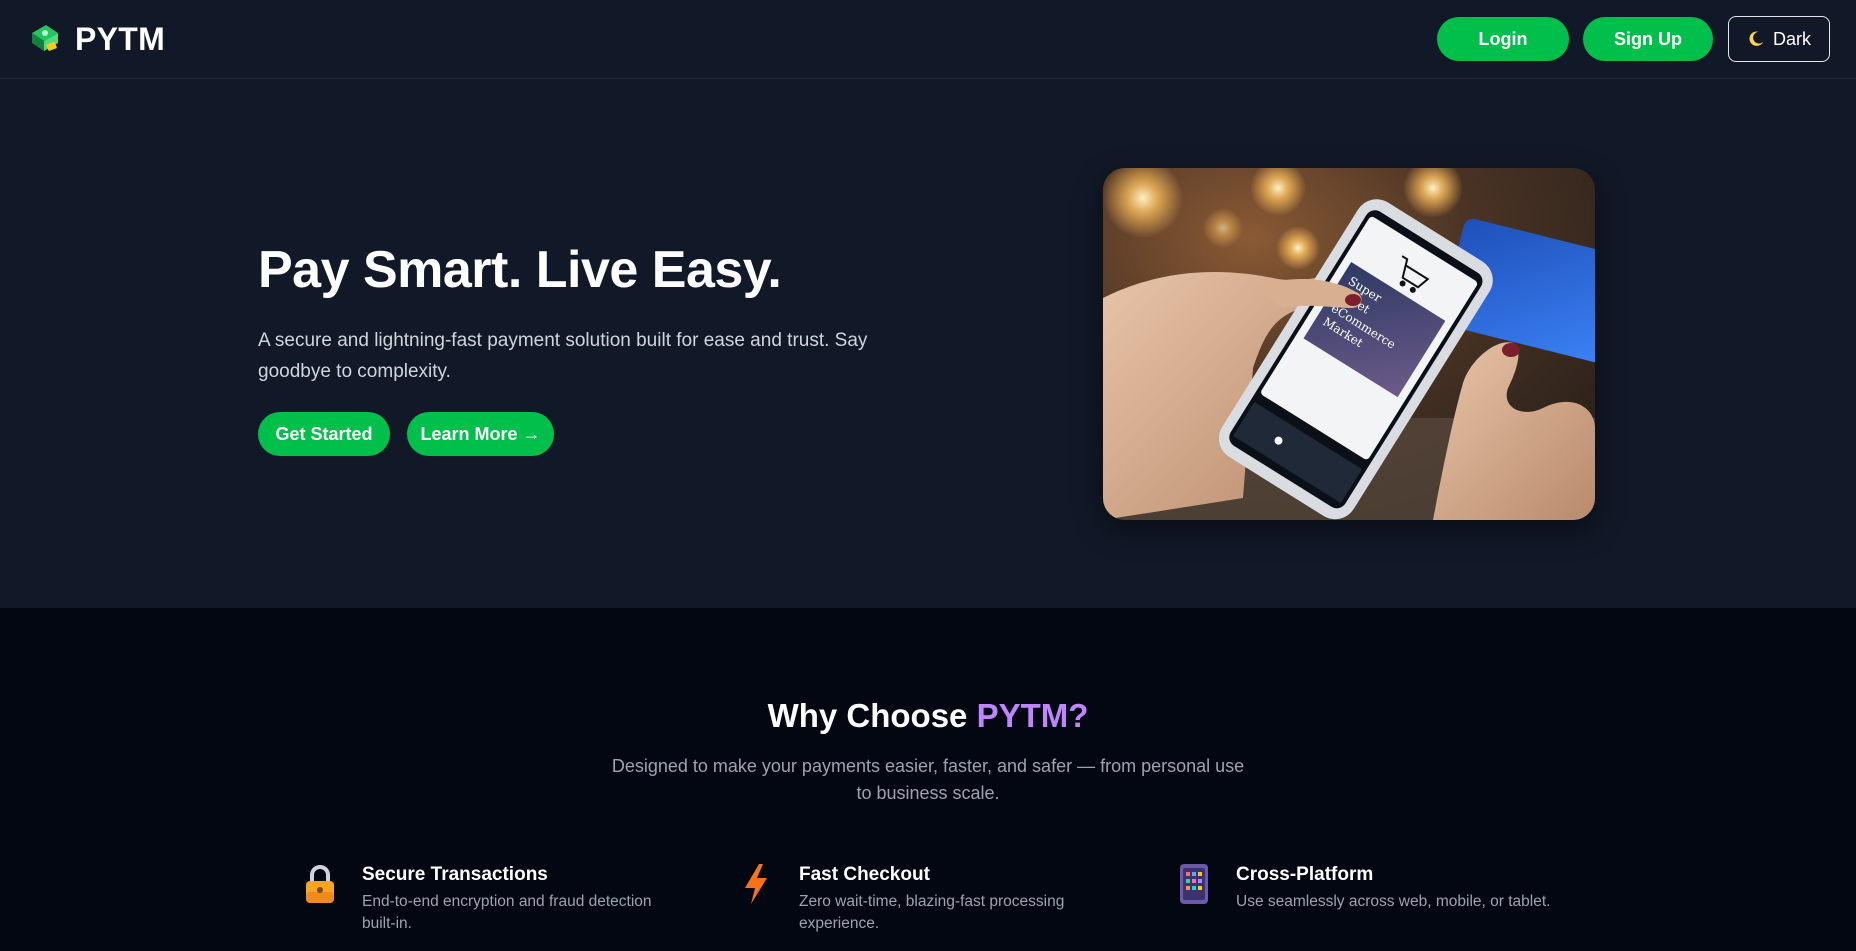  Describe the element at coordinates (1305, 874) in the screenshot. I see `feature-title: Cross-Platform` at that location.